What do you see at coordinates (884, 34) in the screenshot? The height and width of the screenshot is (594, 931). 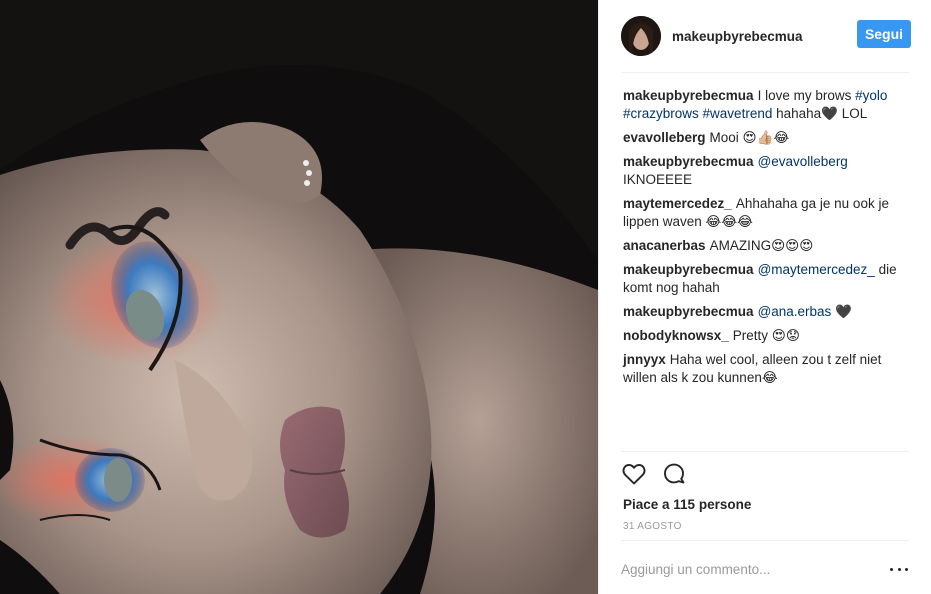 I see `follow-button: Segui` at bounding box center [884, 34].